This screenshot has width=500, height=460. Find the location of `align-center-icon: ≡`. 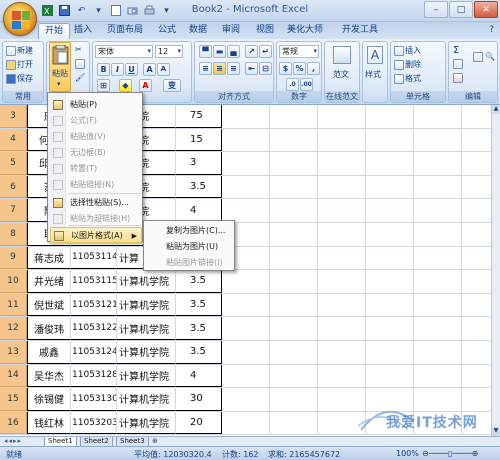

align-center-icon: ≡ is located at coordinates (219, 68).